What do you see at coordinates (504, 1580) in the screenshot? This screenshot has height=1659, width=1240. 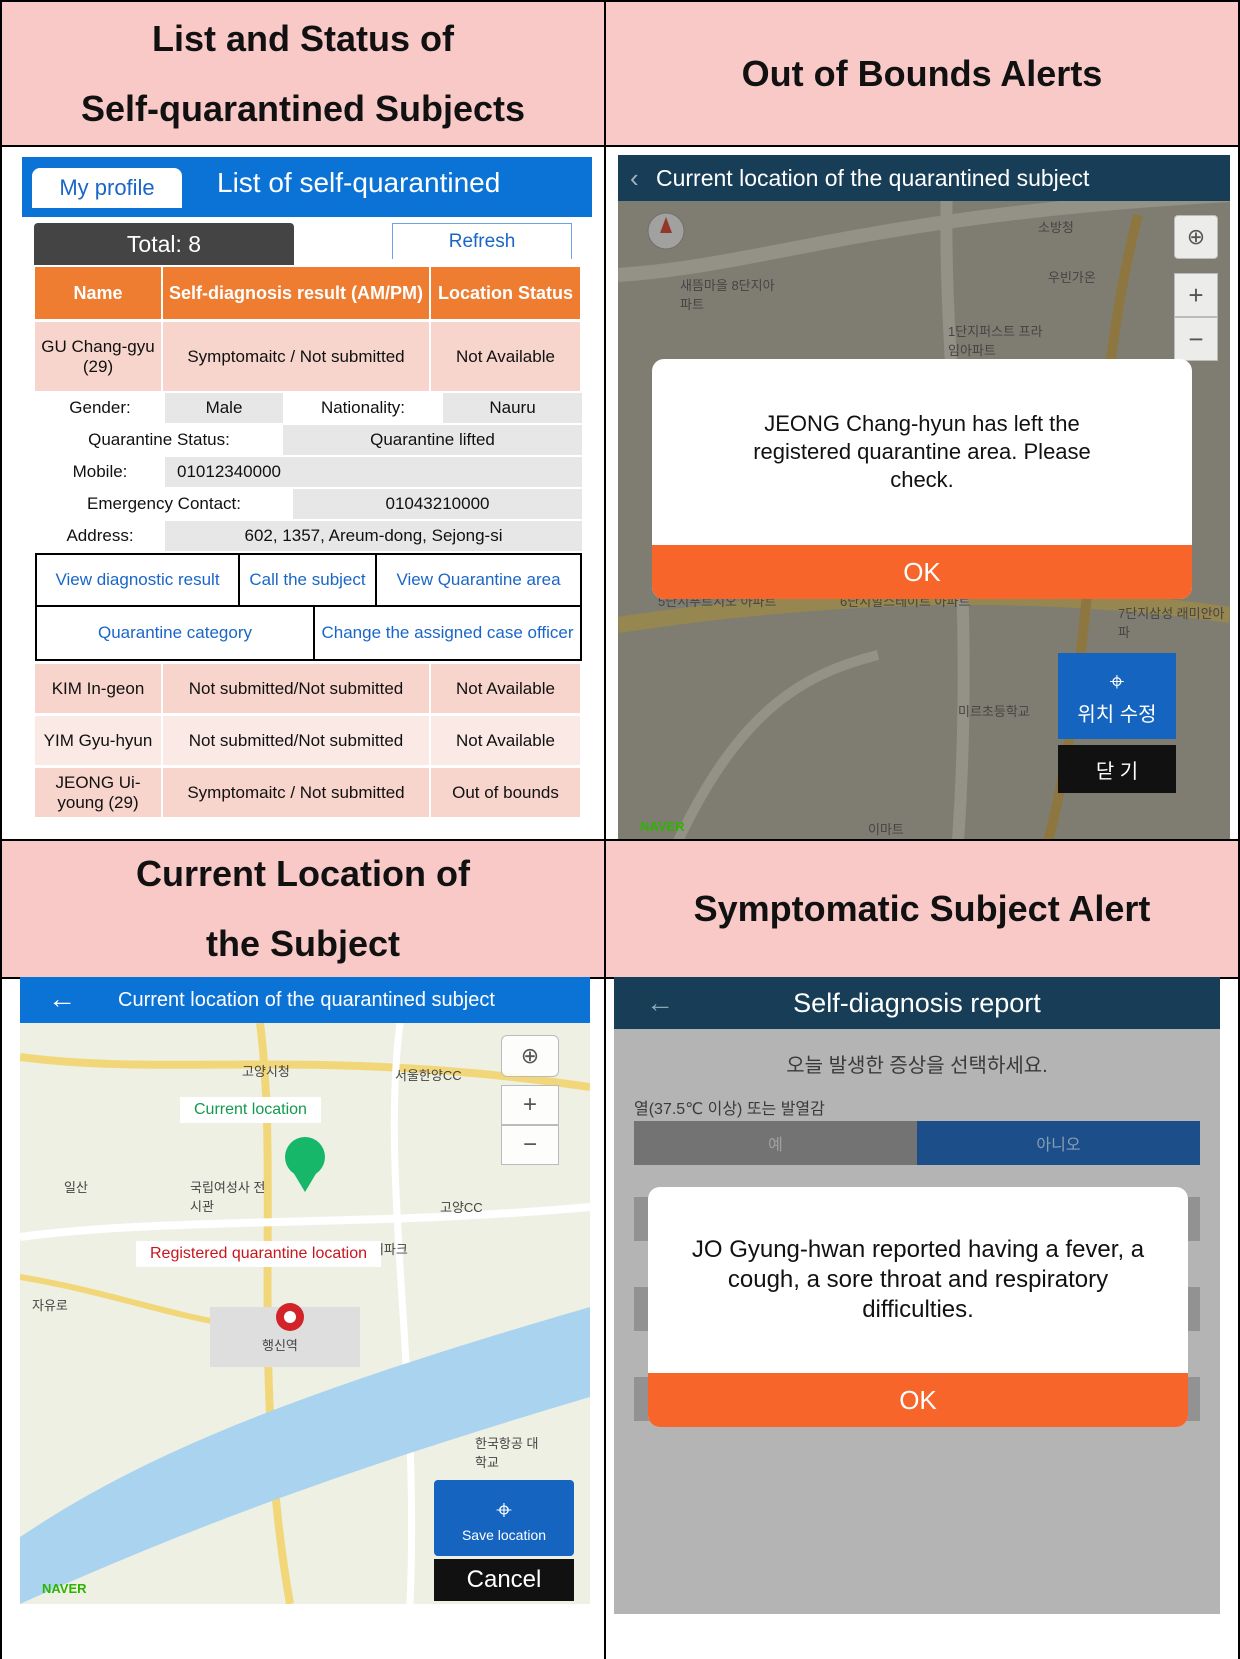 I see `cancel-button: Cancel` at bounding box center [504, 1580].